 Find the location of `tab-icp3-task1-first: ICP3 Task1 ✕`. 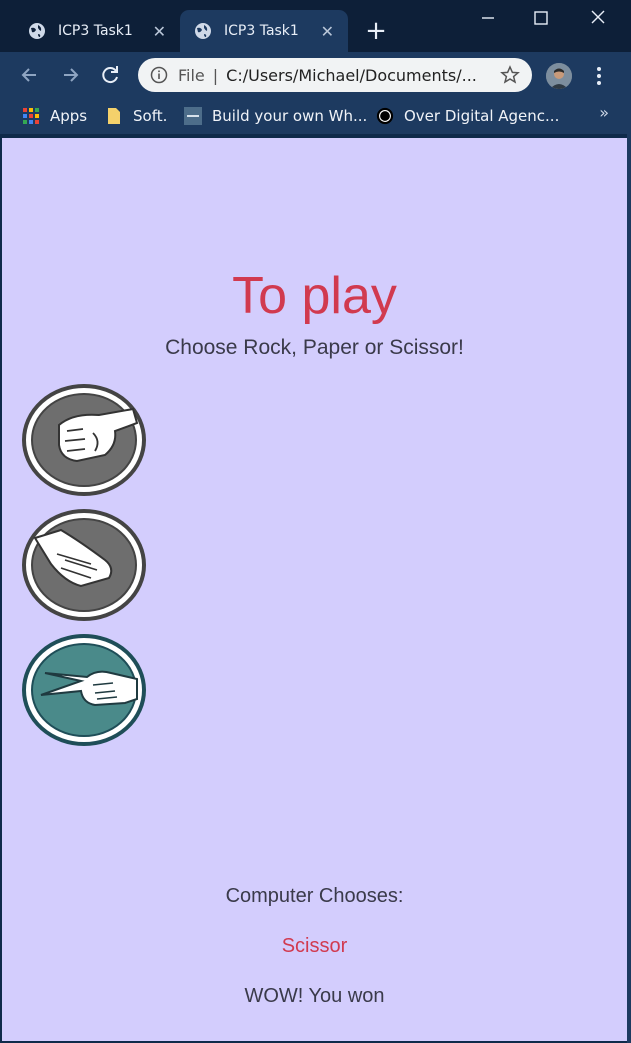

tab-icp3-task1-first: ICP3 Task1 ✕ is located at coordinates (97, 31).